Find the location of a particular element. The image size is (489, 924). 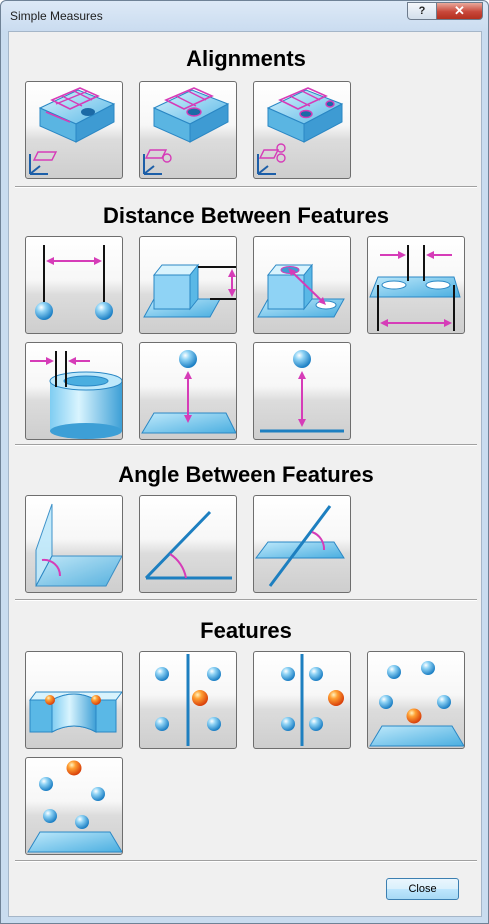

tile-distance-point-plane is located at coordinates (188, 391).